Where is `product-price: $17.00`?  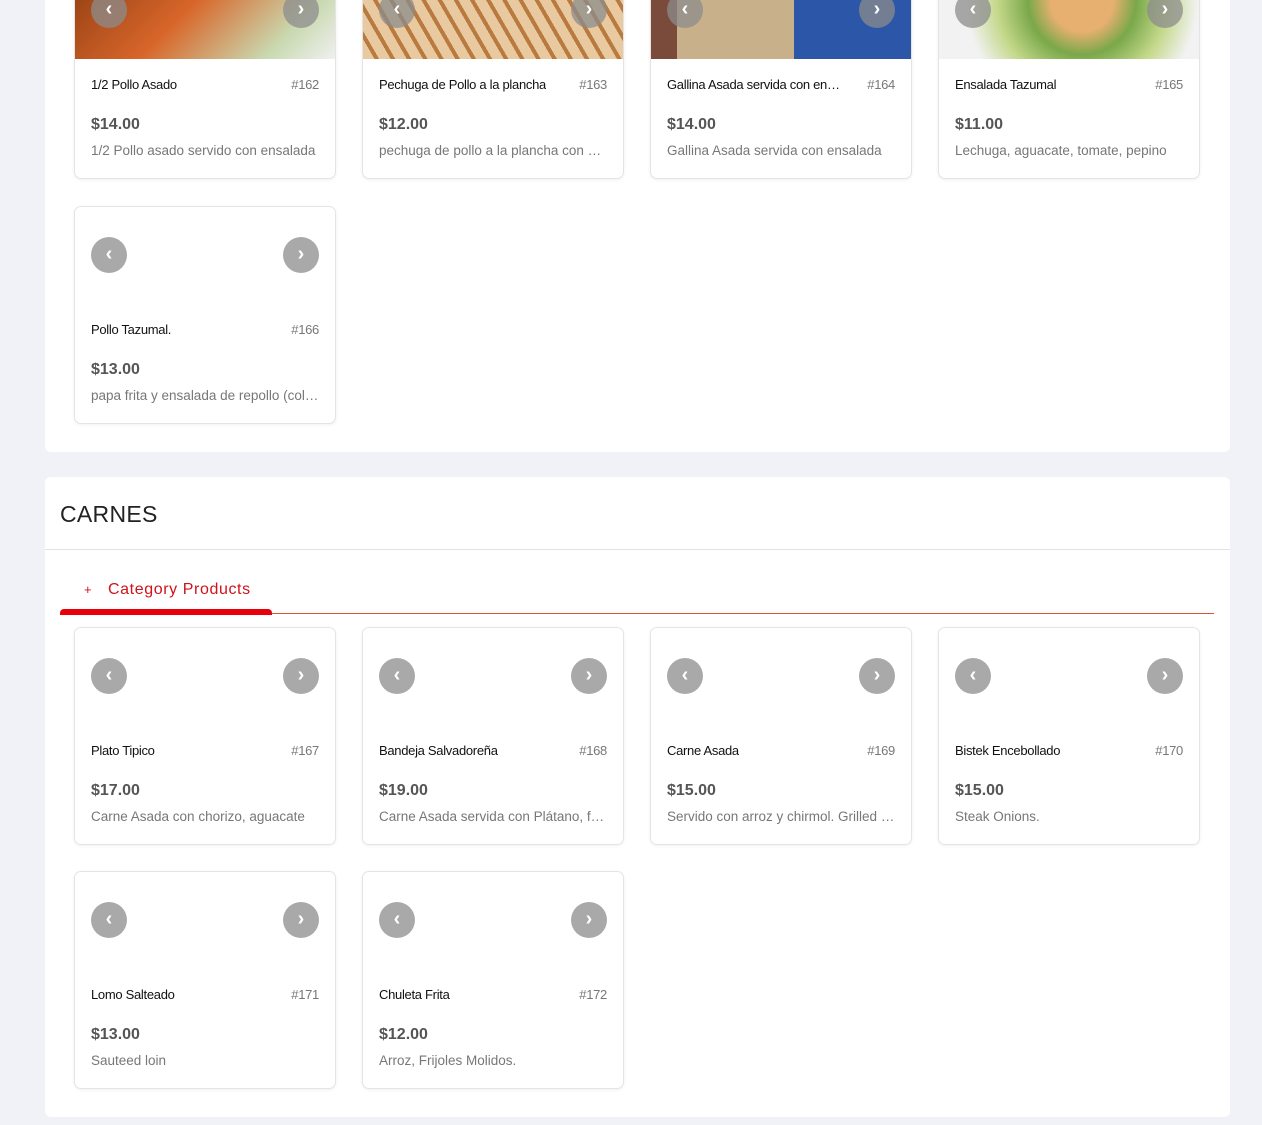
product-price: $17.00 is located at coordinates (115, 790).